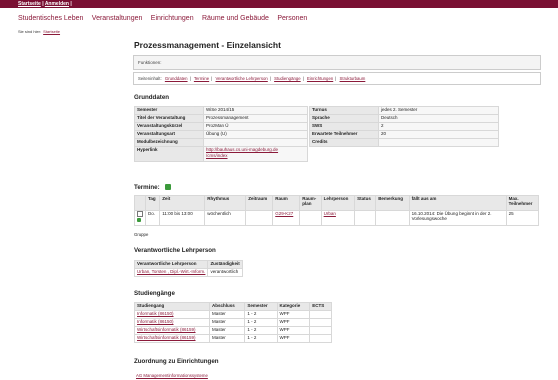 This screenshot has height=380, width=558. What do you see at coordinates (255, 134) in the screenshot?
I see `value-art: Übung (U)` at bounding box center [255, 134].